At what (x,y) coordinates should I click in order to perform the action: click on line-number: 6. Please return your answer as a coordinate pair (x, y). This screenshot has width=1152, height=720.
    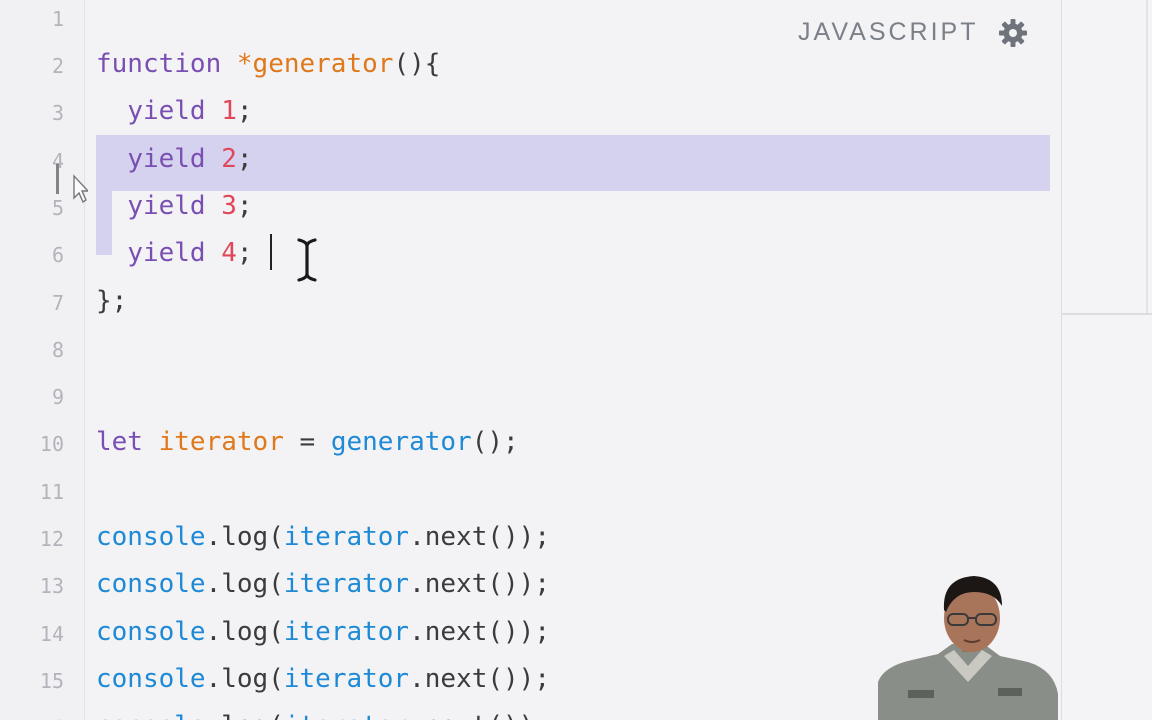
    Looking at the image, I should click on (57, 255).